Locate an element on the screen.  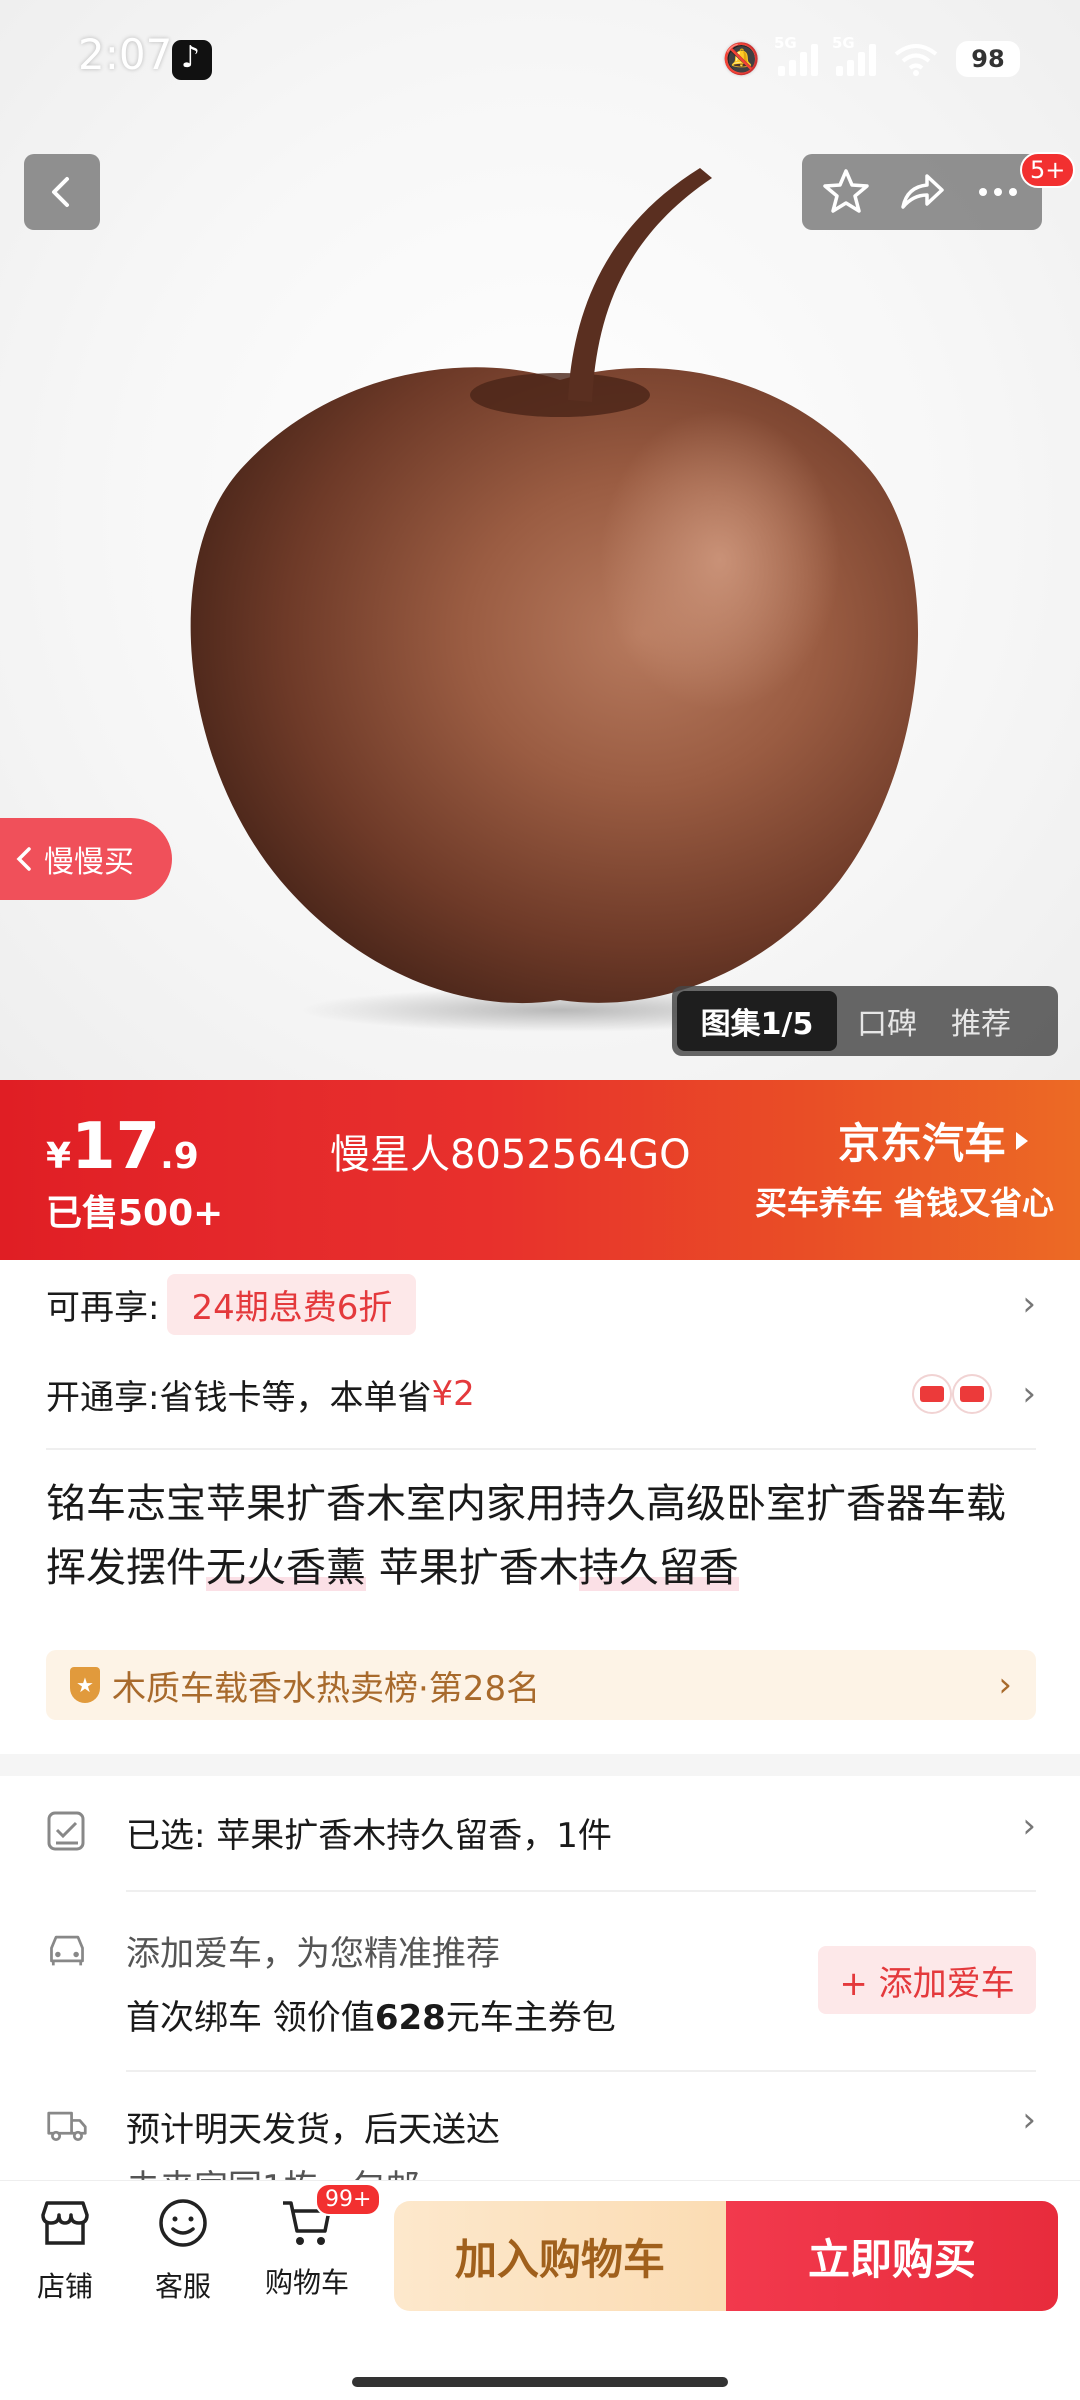
price-currency: ¥ is located at coordinates (59, 1156).